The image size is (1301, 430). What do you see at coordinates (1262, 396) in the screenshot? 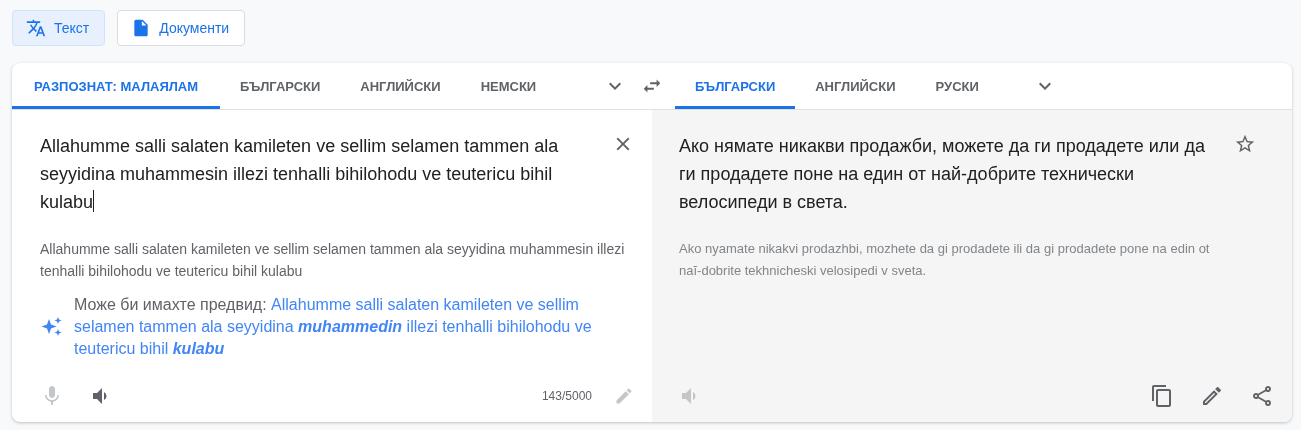
I see `share-icon` at bounding box center [1262, 396].